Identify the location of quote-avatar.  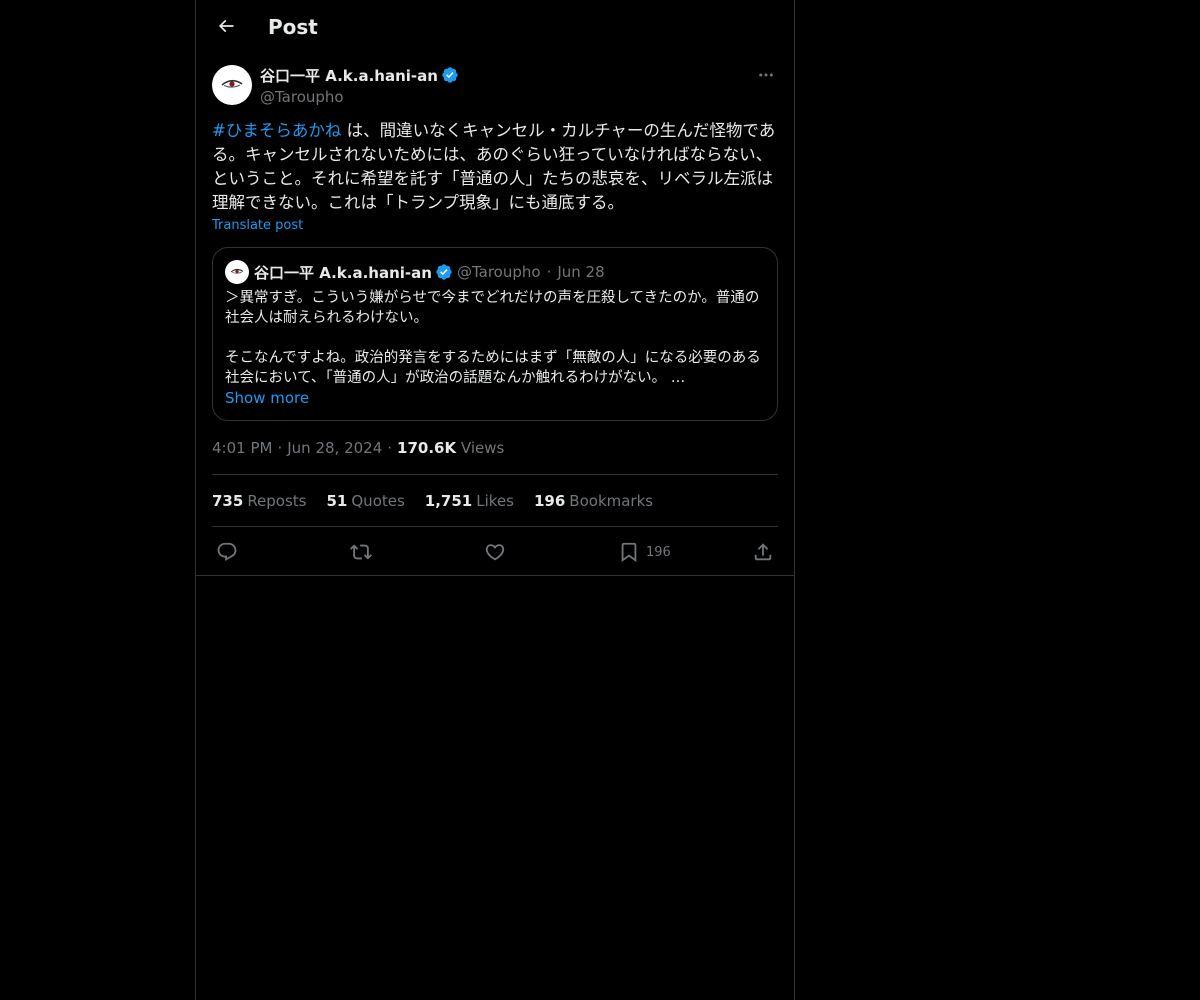
(237, 272).